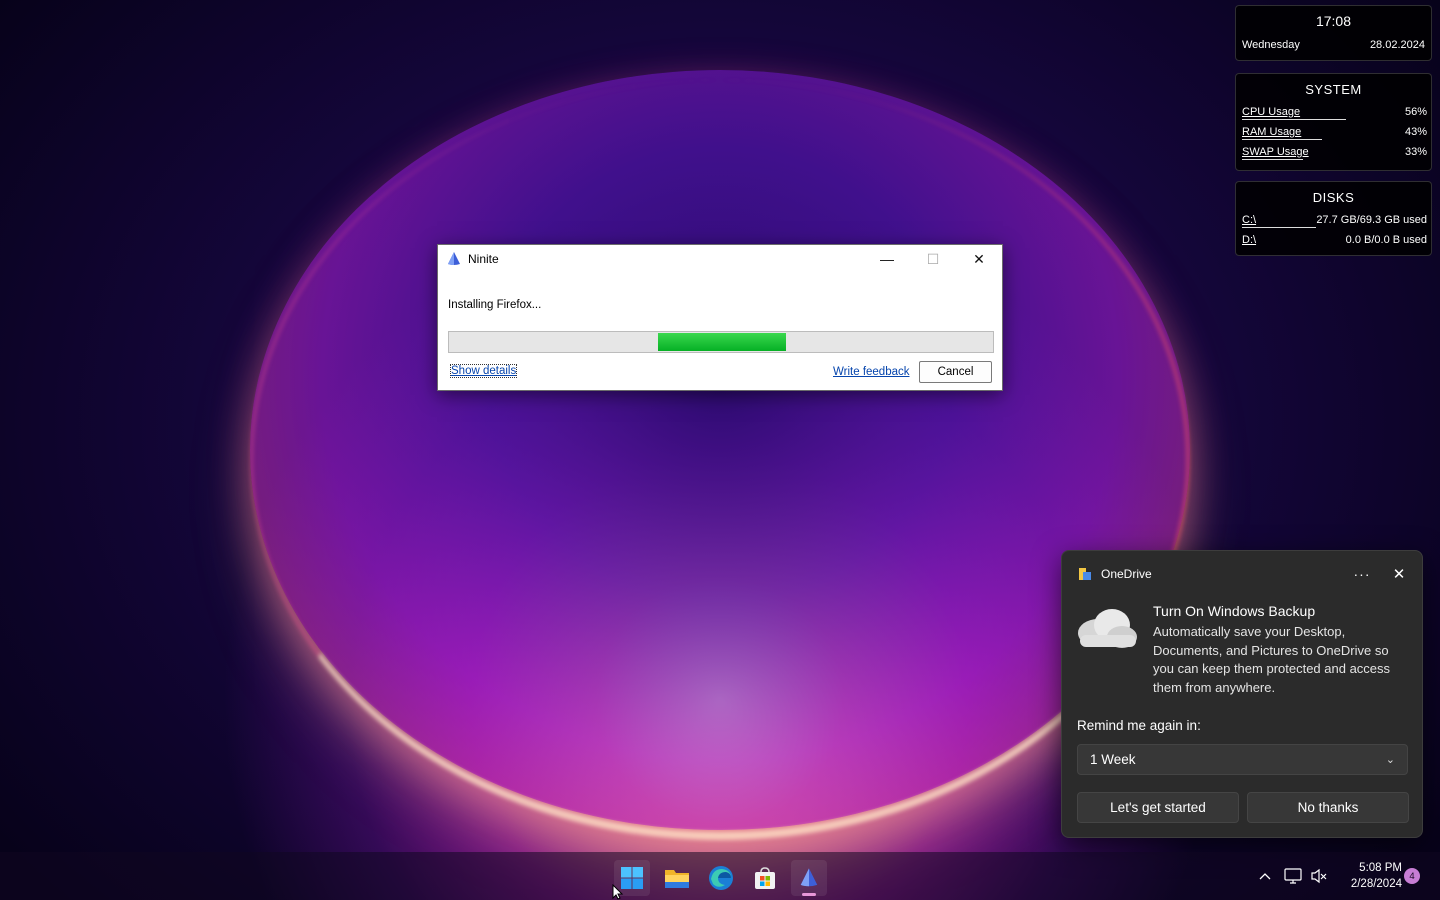 Image resolution: width=1440 pixels, height=900 pixels. I want to click on disk-d-row: D:\ 0.0 B/0.0 B used, so click(1333, 241).